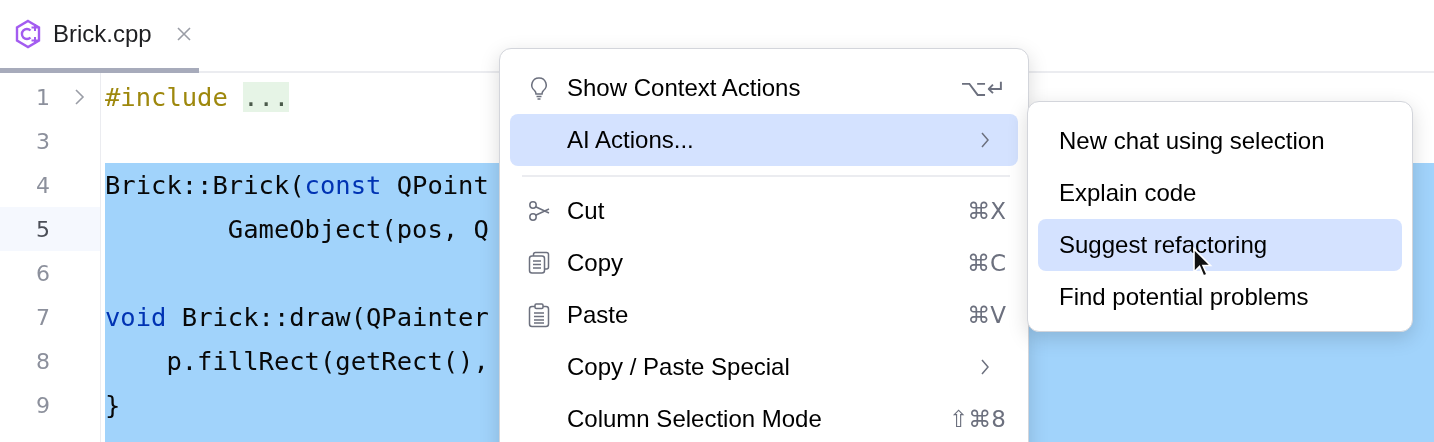 This screenshot has width=1434, height=442. Describe the element at coordinates (539, 263) in the screenshot. I see `copy-icon` at that location.